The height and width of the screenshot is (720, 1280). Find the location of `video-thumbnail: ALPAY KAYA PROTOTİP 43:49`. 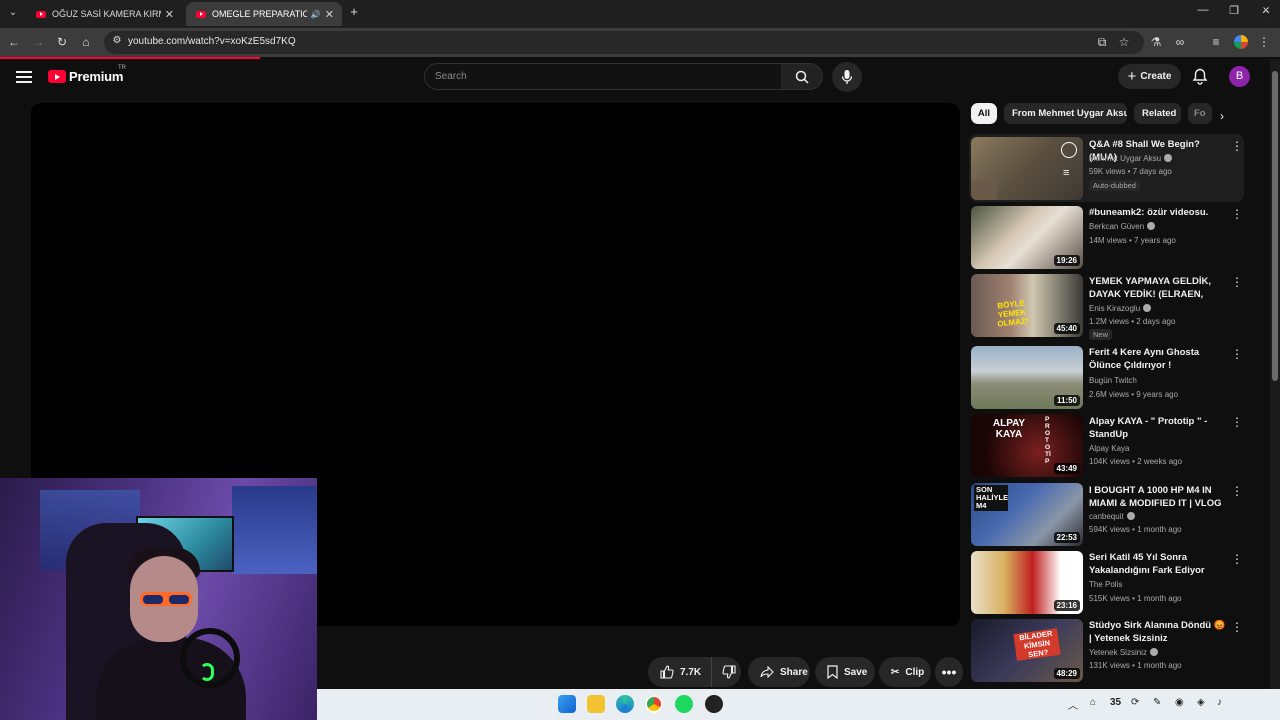

video-thumbnail: ALPAY KAYA PROTOTİP 43:49 is located at coordinates (1027, 445).